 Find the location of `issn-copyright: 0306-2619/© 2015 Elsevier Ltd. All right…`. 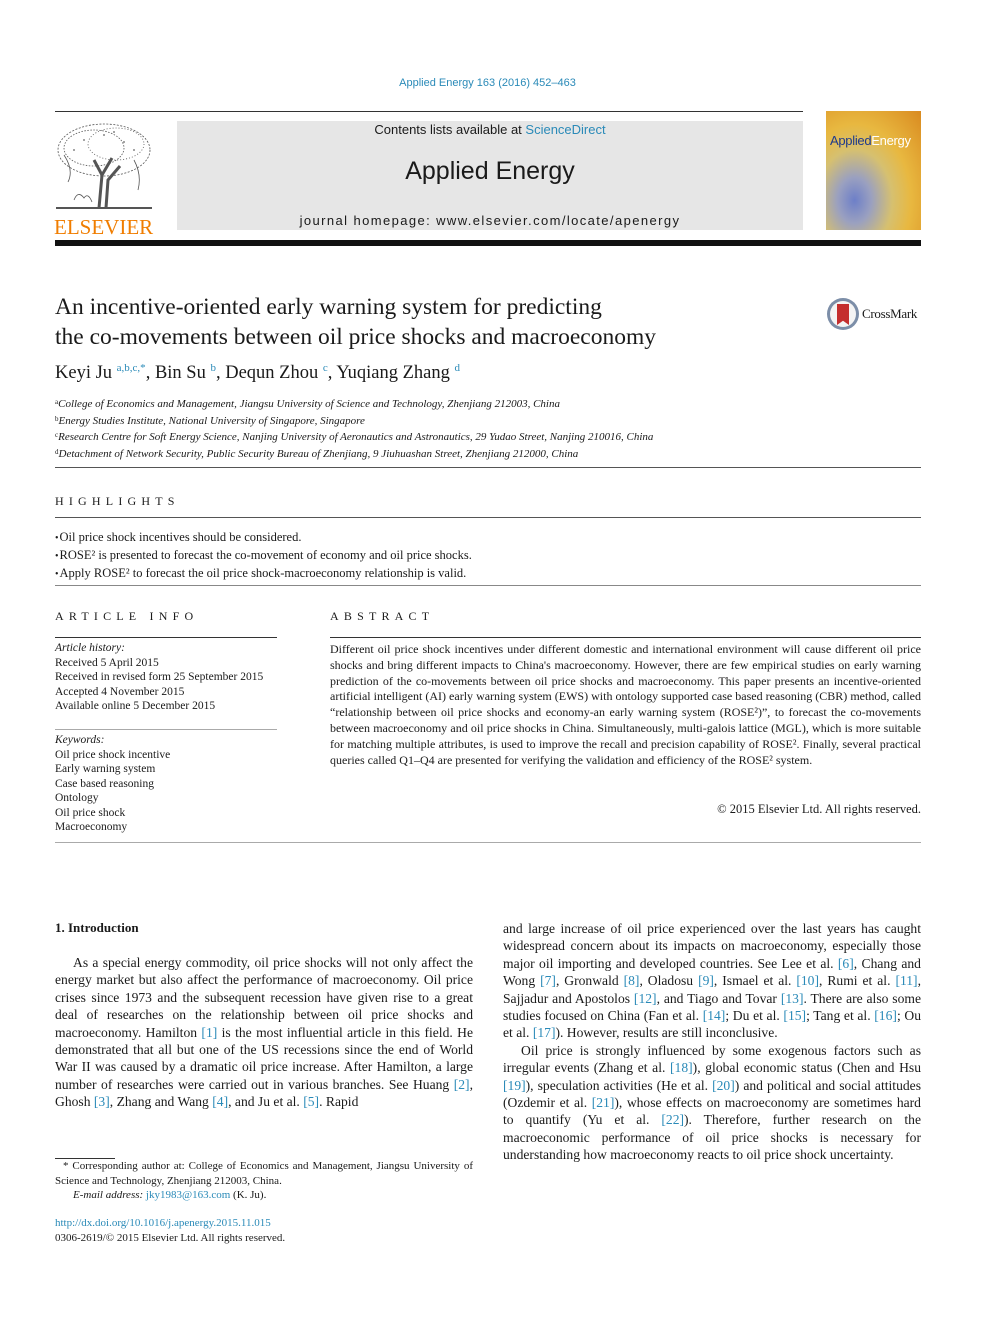

issn-copyright: 0306-2619/© 2015 Elsevier Ltd. All right… is located at coordinates (170, 1237).